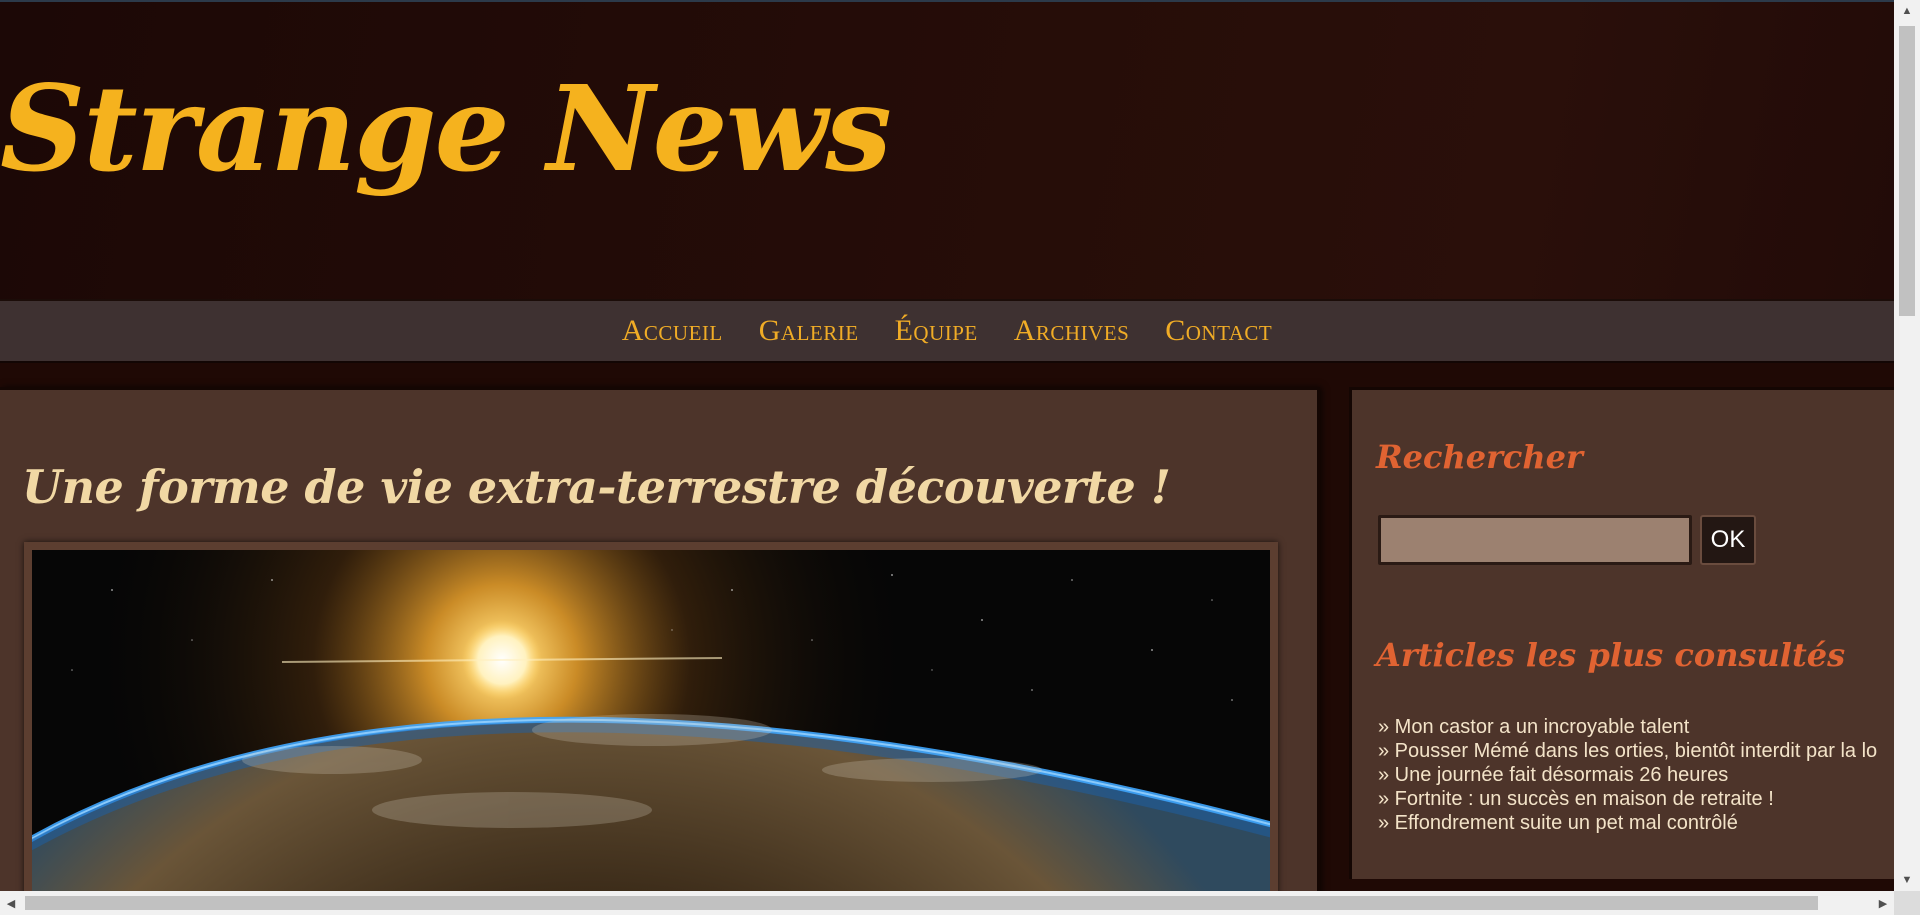  Describe the element at coordinates (1636, 727) in the screenshot. I see `list-item: » Mon castor a un incroyable talent` at that location.